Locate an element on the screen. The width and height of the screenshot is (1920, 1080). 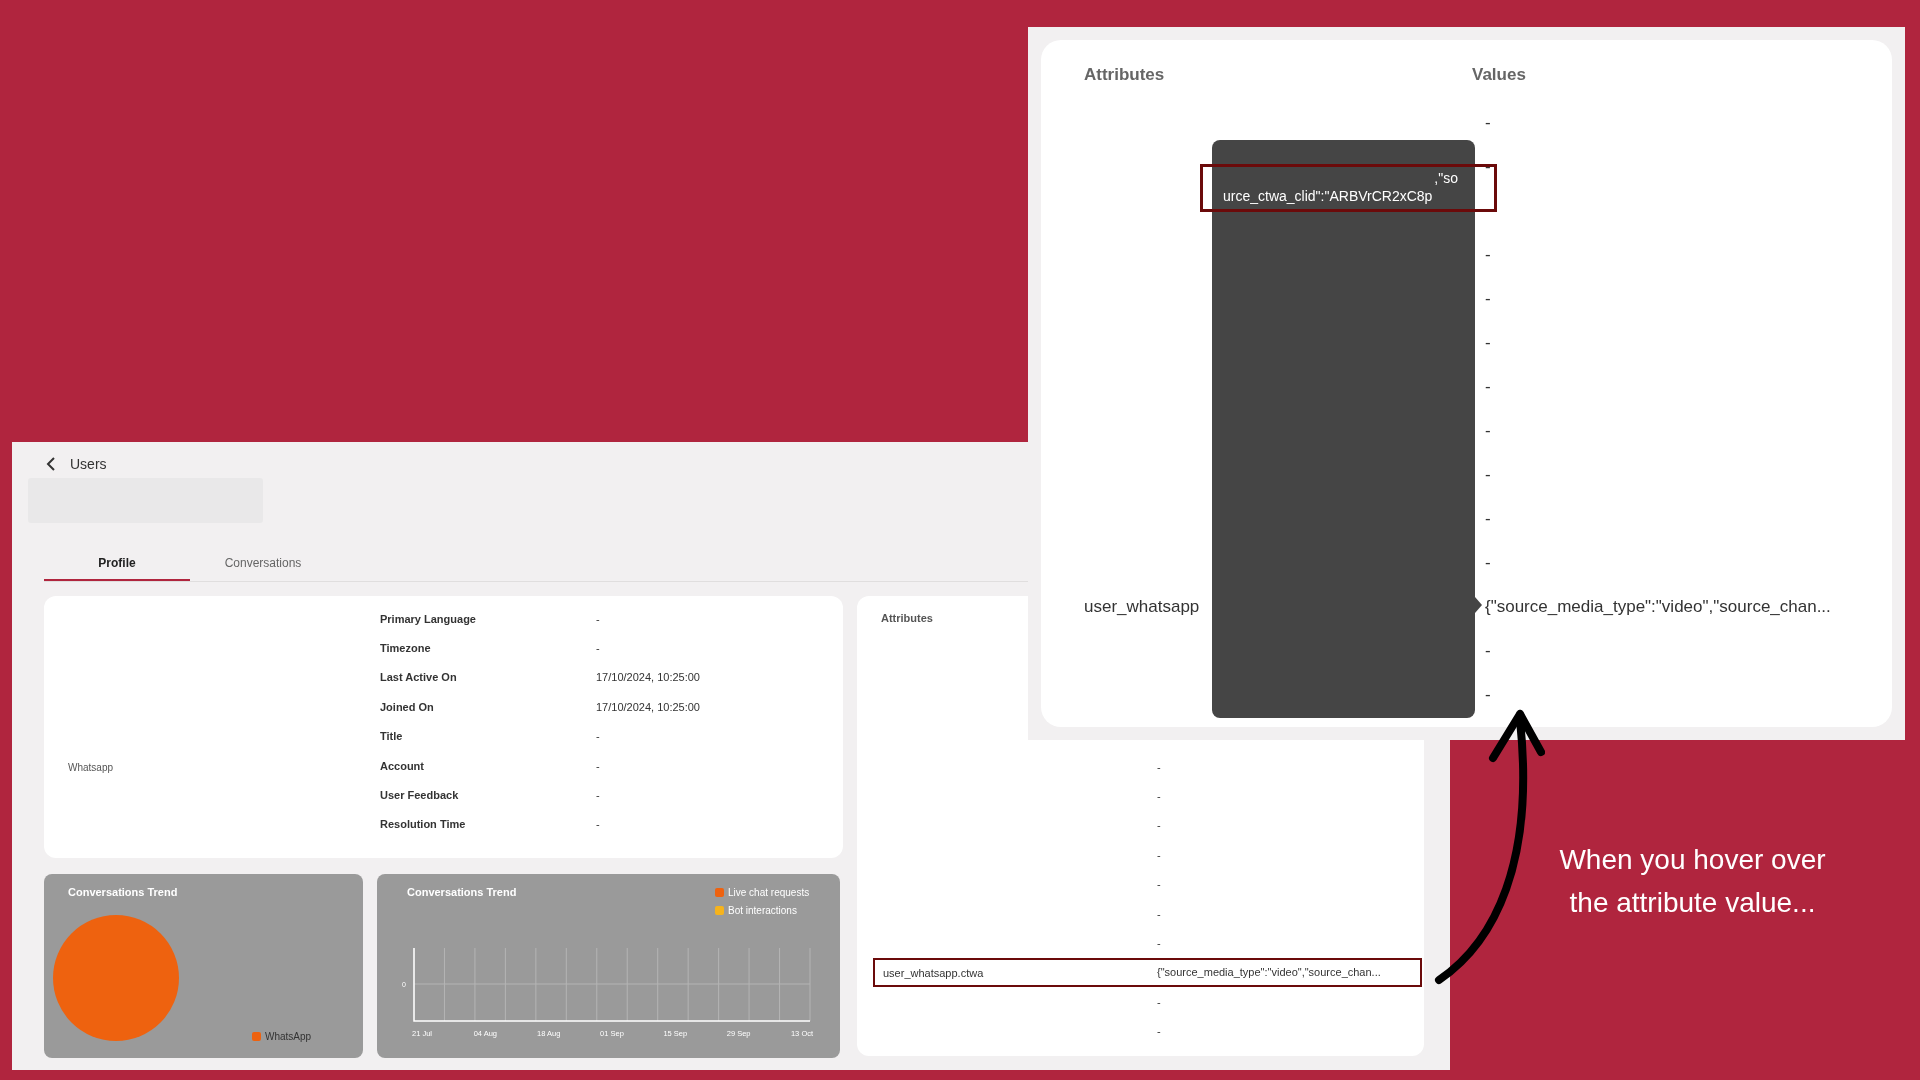
legend-item: WhatsApp is located at coordinates (282, 1036).